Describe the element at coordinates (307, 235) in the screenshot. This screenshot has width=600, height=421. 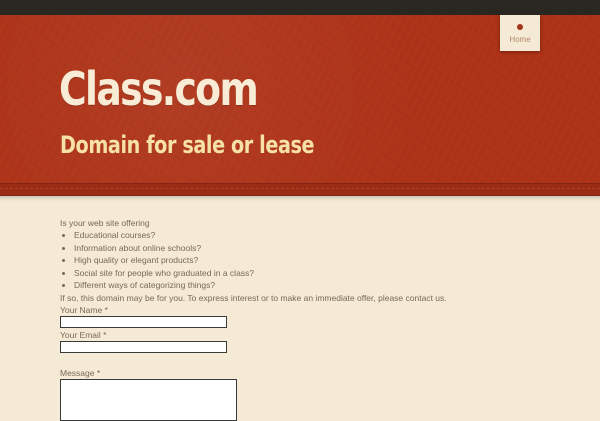
I see `list-item: Educational courses?` at that location.